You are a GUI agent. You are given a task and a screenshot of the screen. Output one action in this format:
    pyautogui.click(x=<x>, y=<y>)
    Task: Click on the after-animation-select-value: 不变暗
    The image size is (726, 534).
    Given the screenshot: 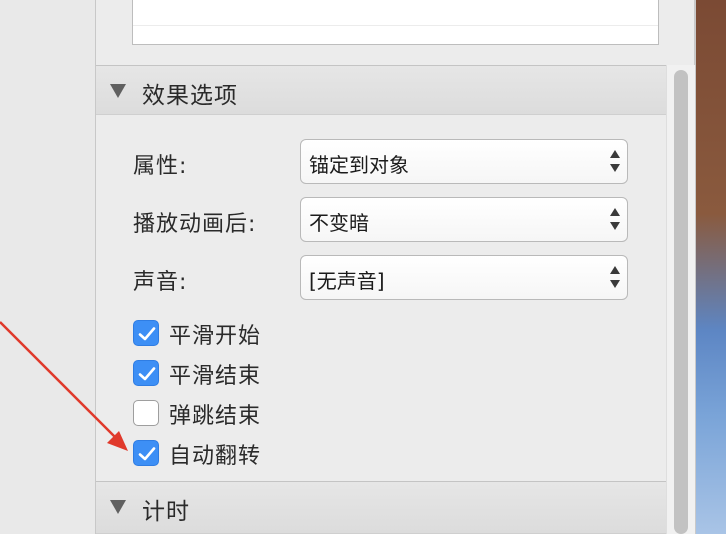 What is the action you would take?
    pyautogui.click(x=339, y=223)
    